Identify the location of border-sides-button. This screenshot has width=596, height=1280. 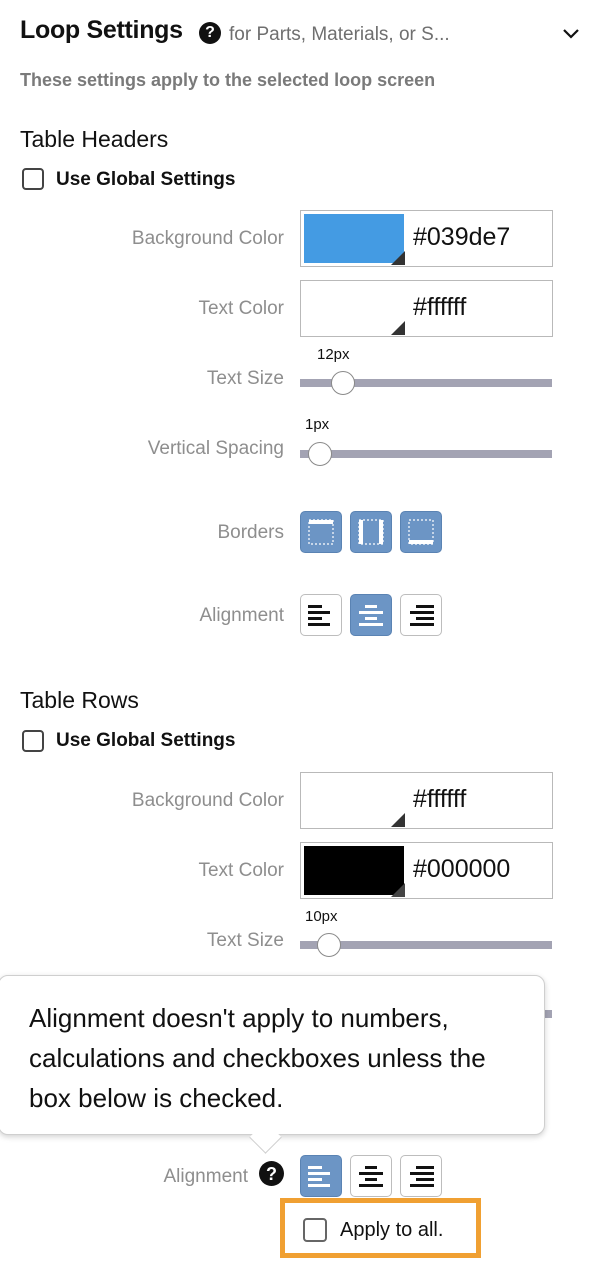
(371, 532).